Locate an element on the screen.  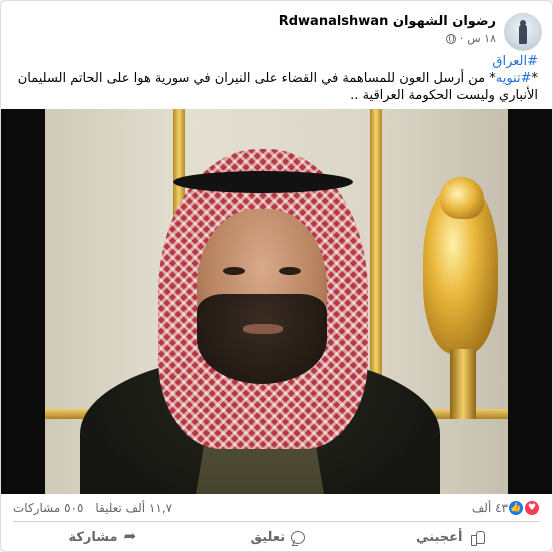
falcon-stand is located at coordinates (463, 384).